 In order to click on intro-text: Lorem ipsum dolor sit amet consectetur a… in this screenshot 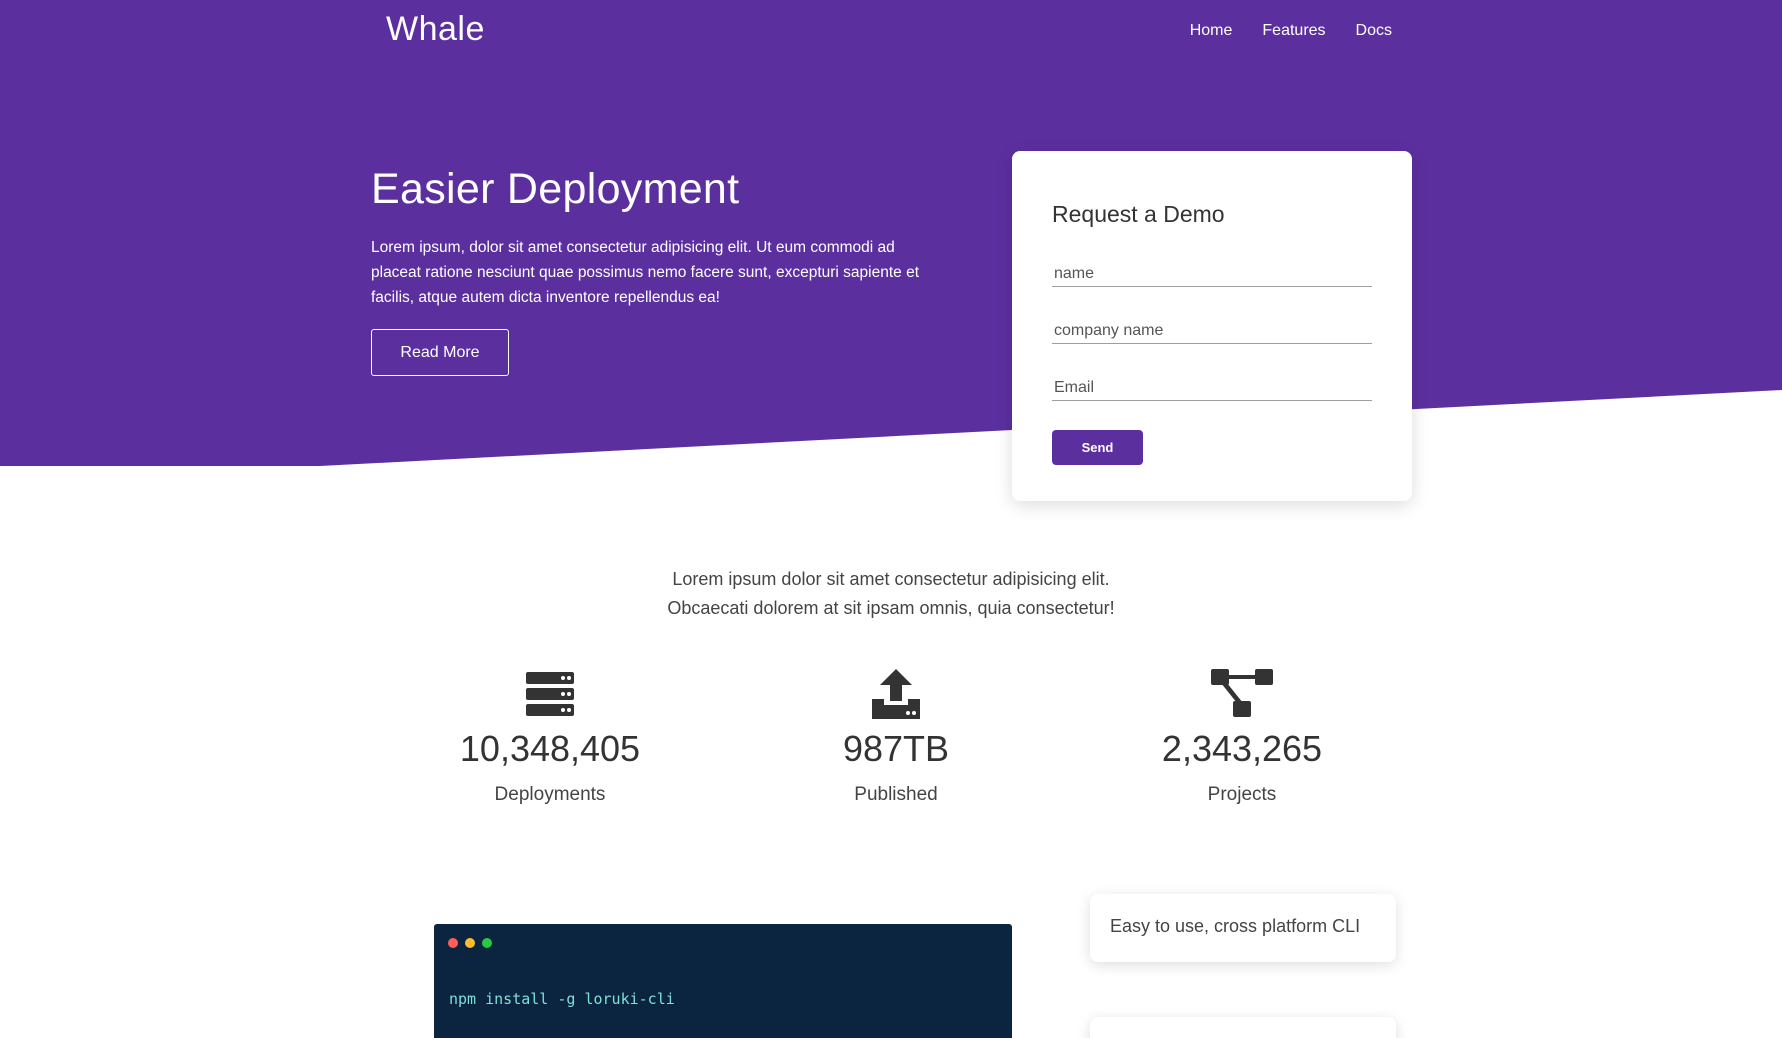, I will do `click(891, 594)`.